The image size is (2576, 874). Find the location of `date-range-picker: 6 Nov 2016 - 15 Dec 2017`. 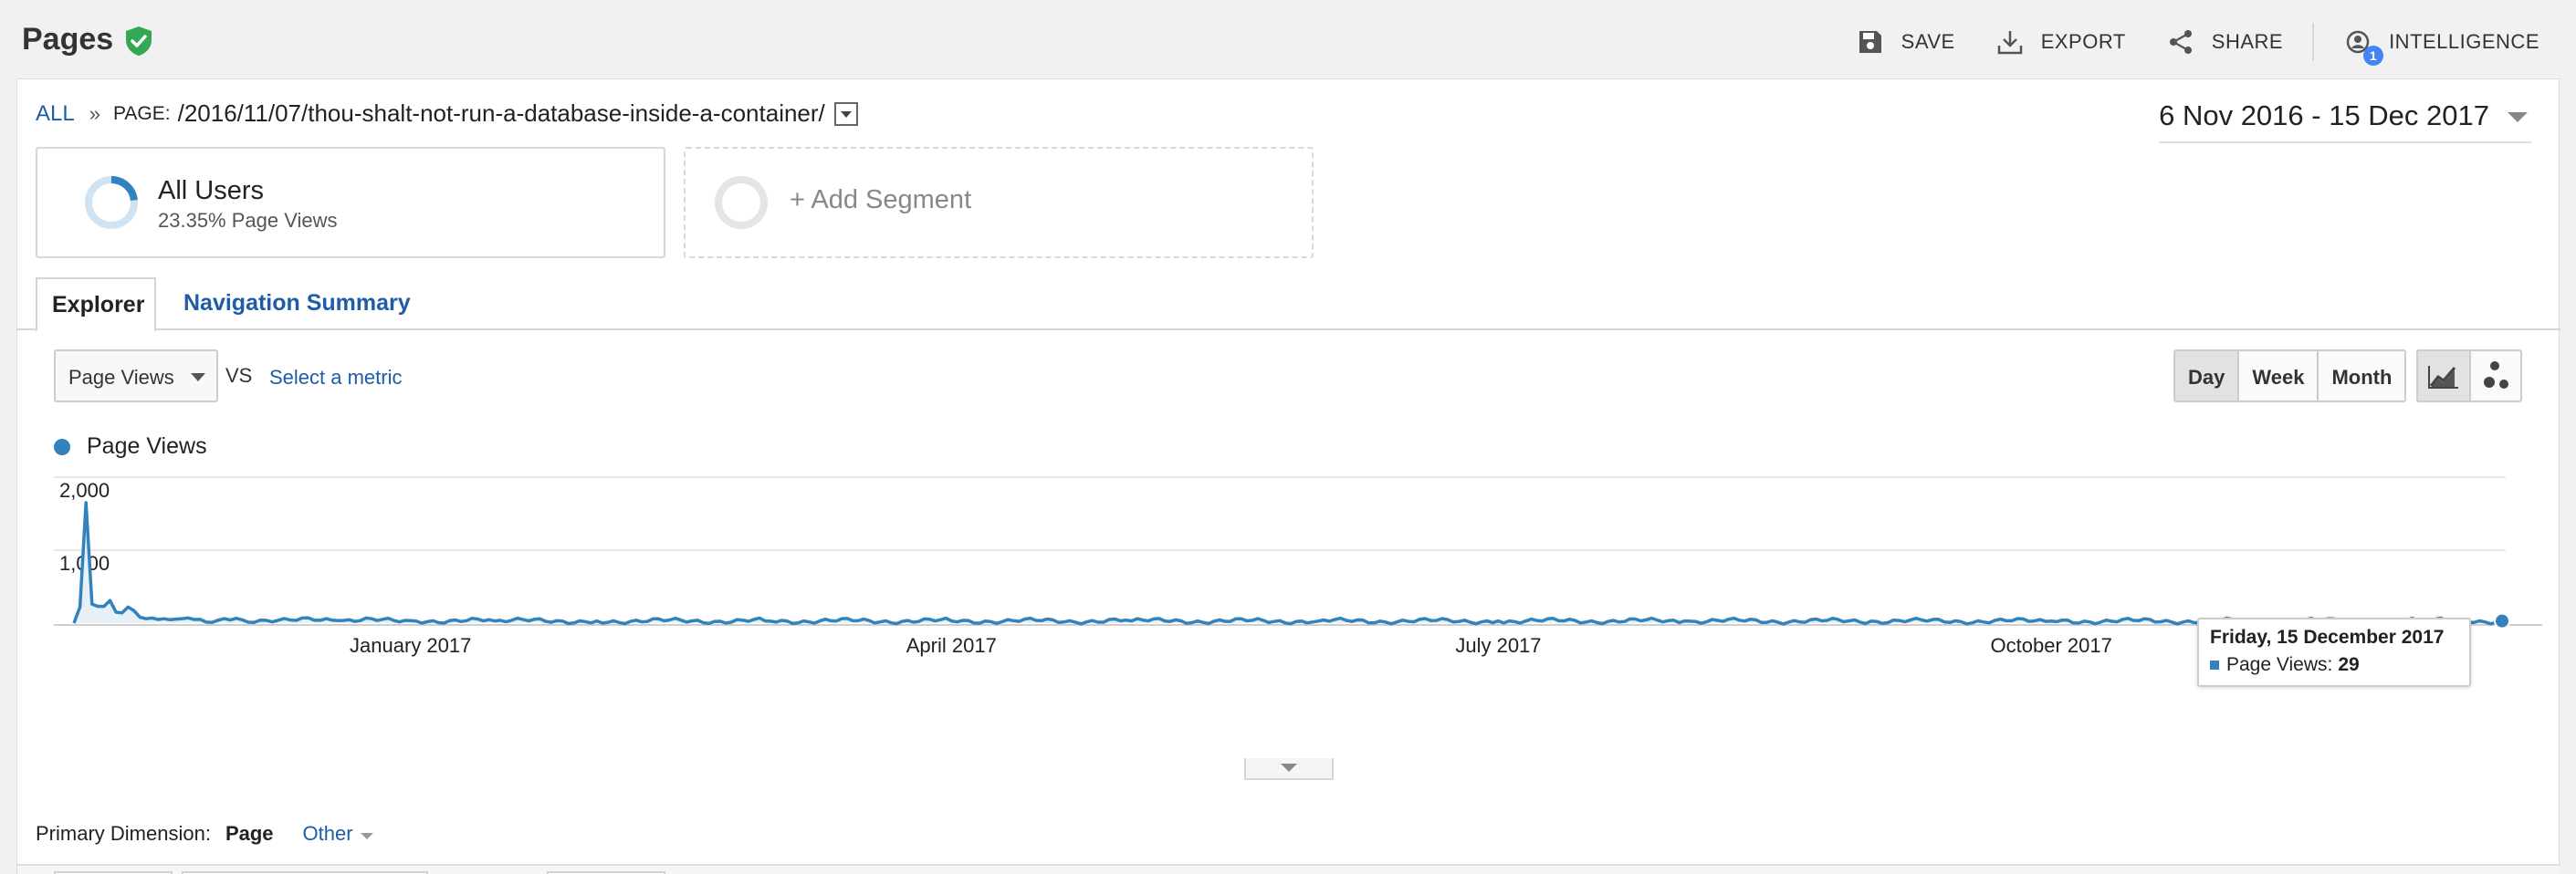

date-range-picker: 6 Nov 2016 - 15 Dec 2017 is located at coordinates (2345, 121).